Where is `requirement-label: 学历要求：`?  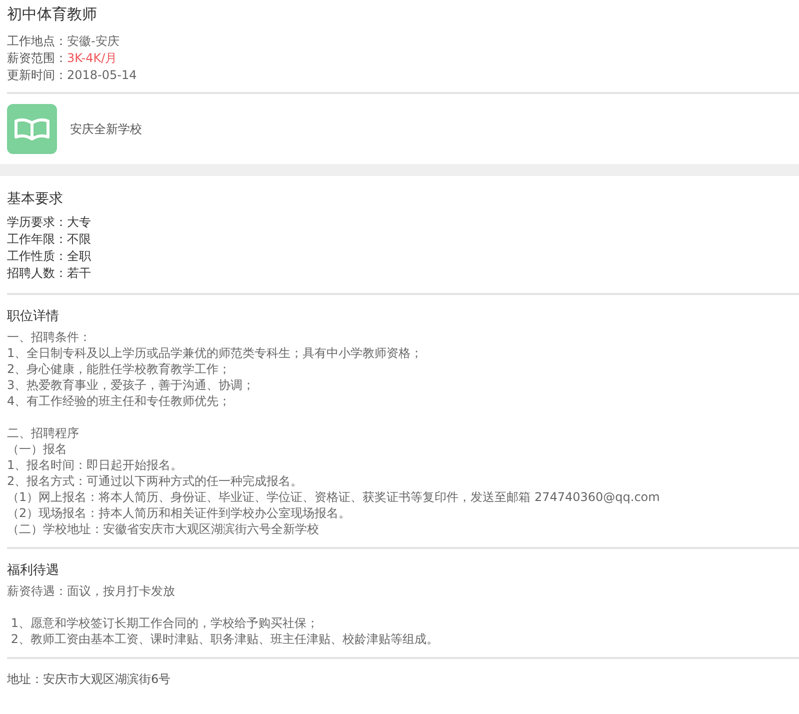
requirement-label: 学历要求： is located at coordinates (37, 222).